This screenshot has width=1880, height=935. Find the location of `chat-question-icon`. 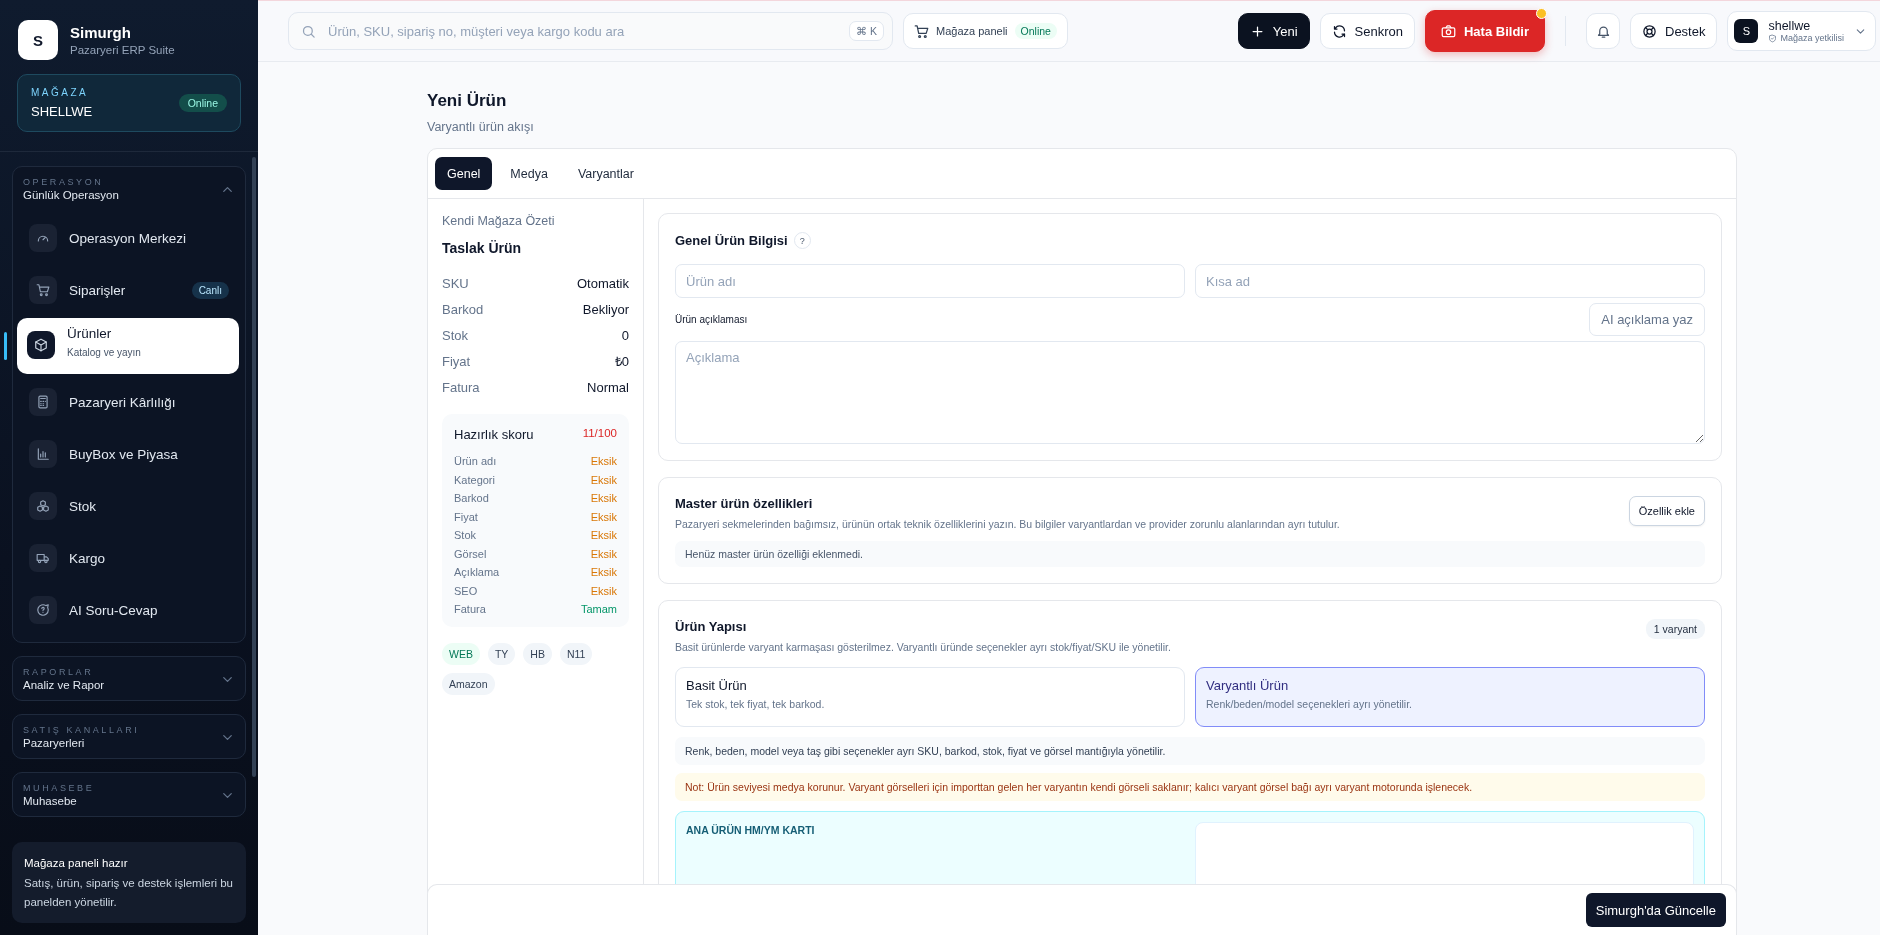

chat-question-icon is located at coordinates (43, 610).